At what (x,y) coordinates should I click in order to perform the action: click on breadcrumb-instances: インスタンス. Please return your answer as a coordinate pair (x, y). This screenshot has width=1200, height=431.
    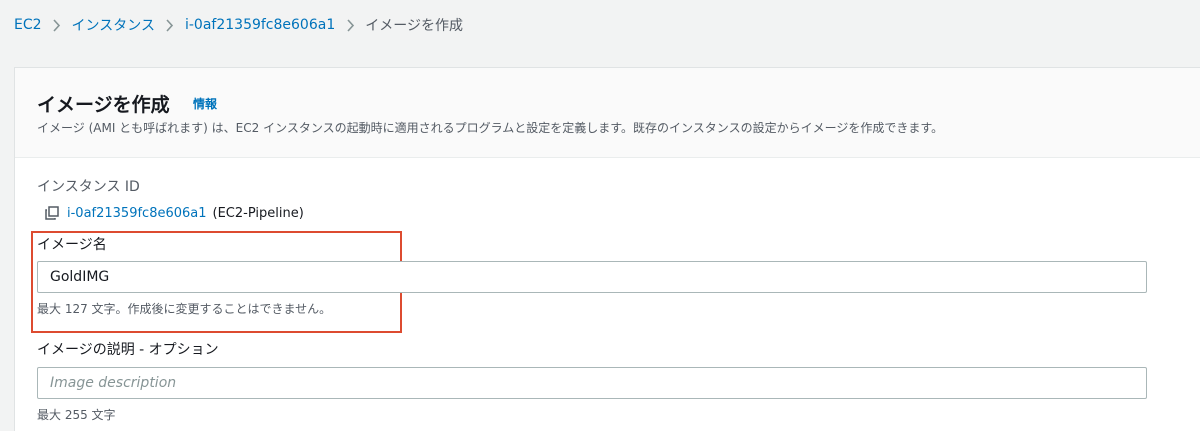
    Looking at the image, I should click on (113, 25).